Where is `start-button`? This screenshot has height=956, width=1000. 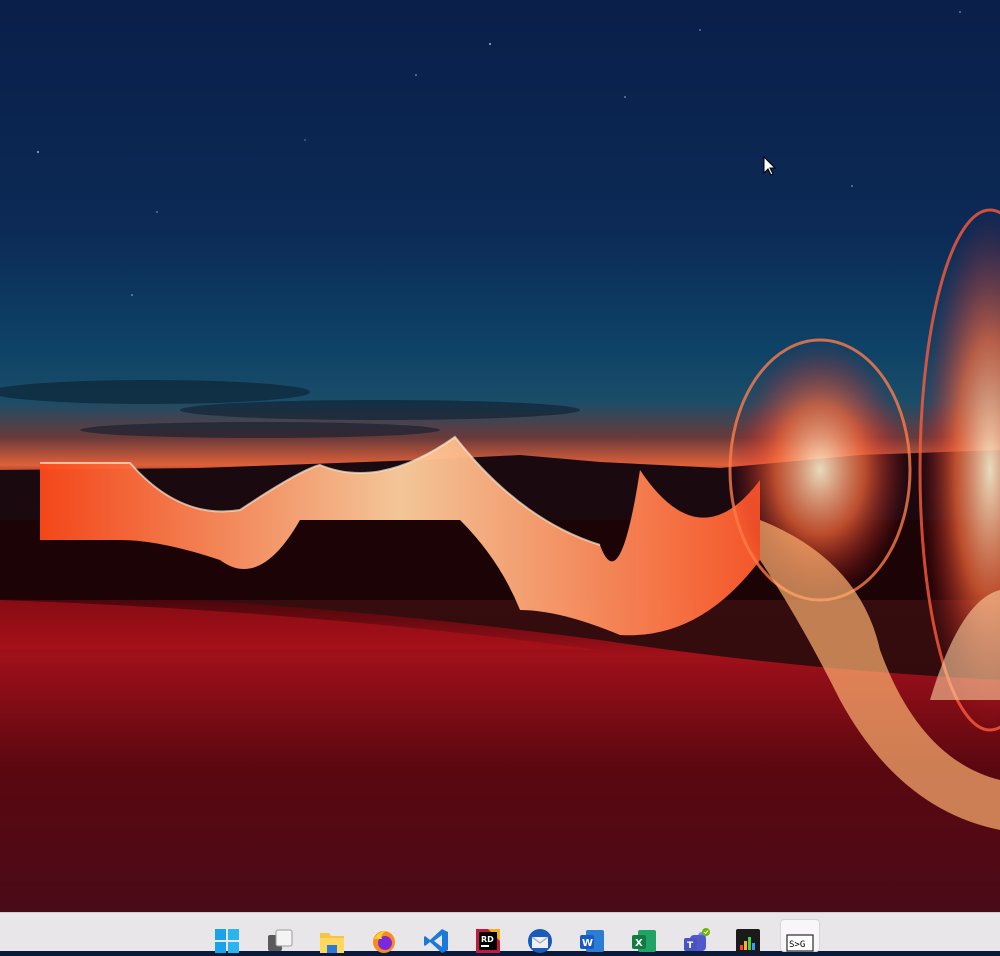 start-button is located at coordinates (227, 936).